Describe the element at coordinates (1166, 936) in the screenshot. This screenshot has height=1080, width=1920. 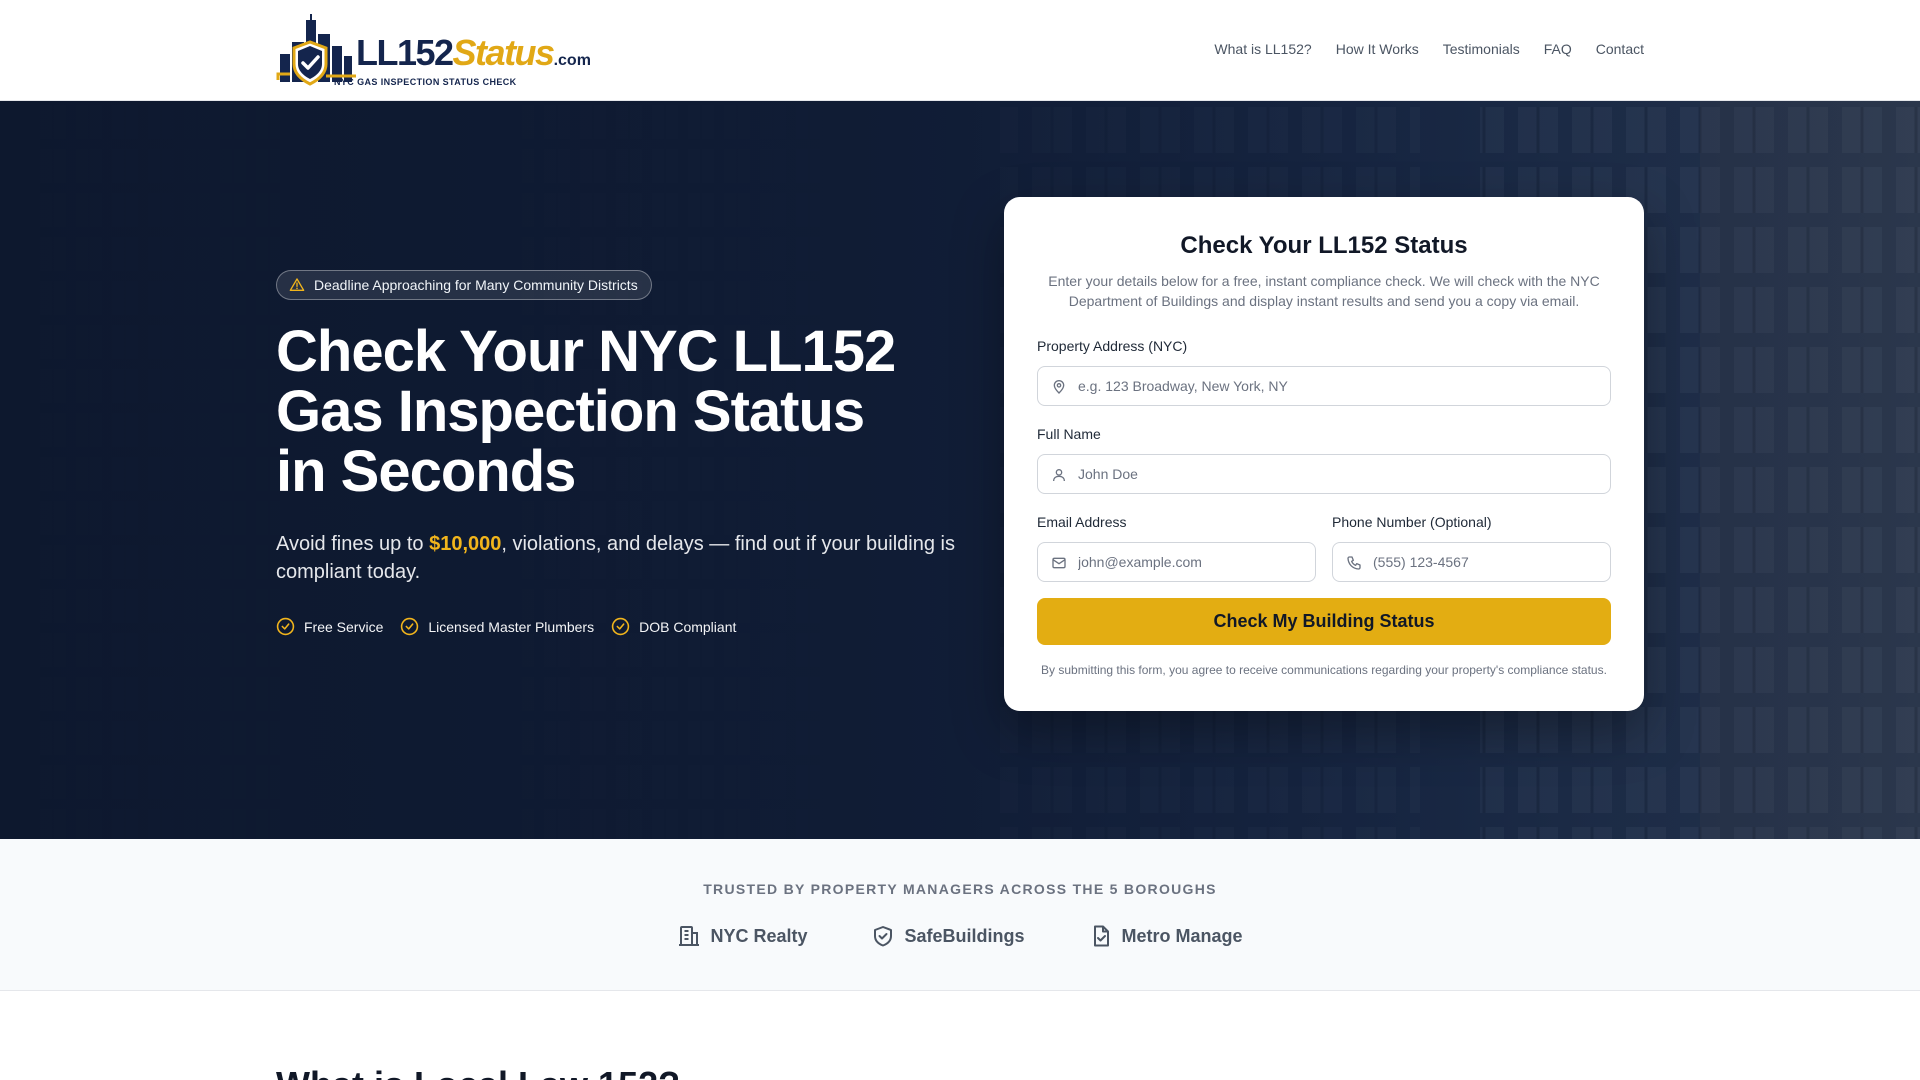
I see `partner-brand: Metro Manage` at that location.